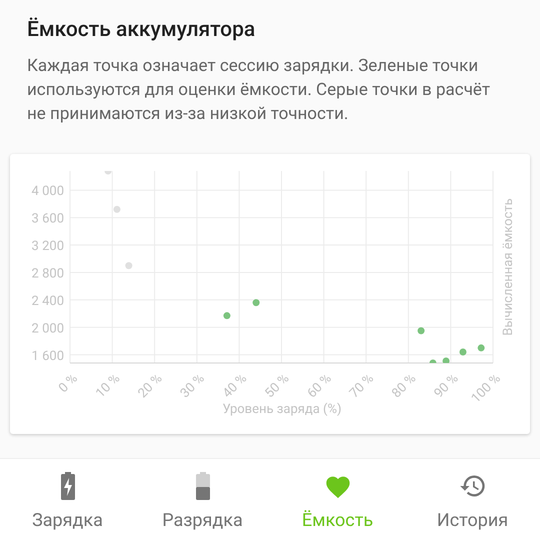 The height and width of the screenshot is (542, 540). I want to click on y-tick-label: 2 800, so click(48, 274).